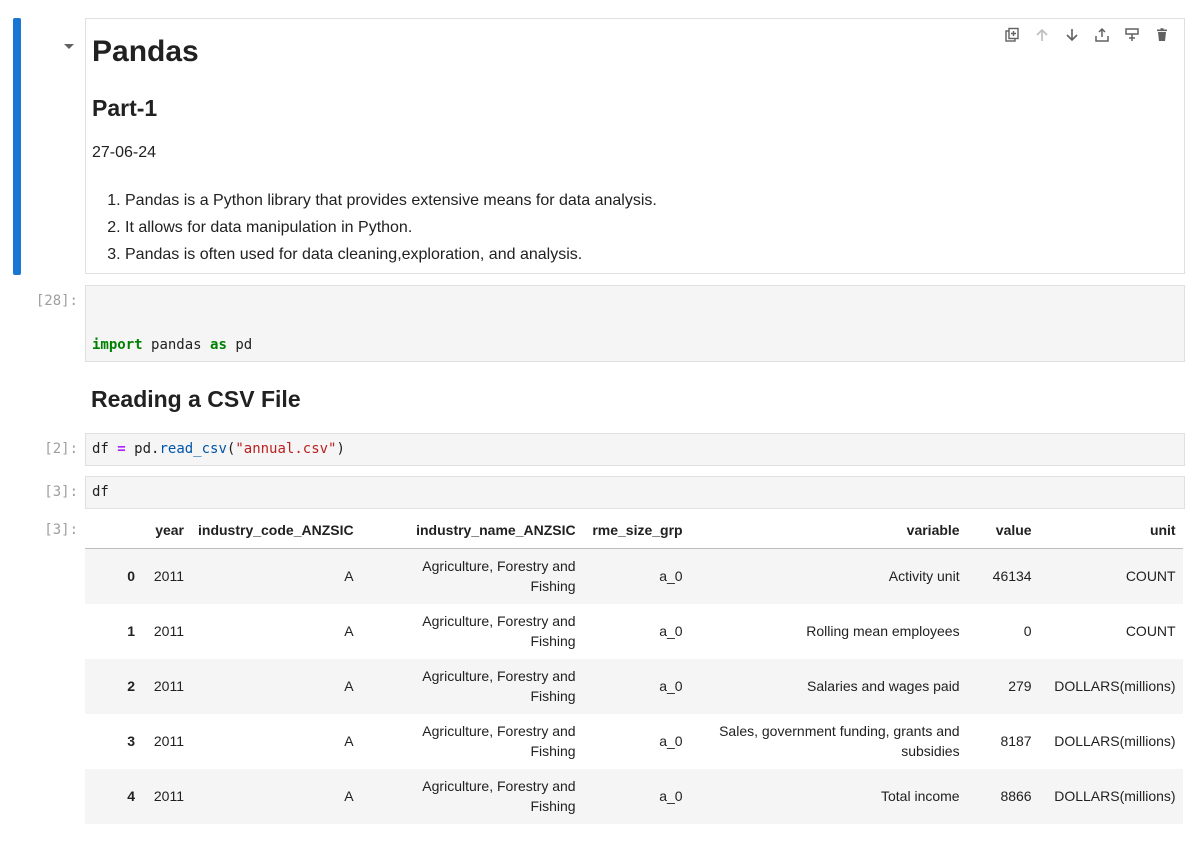  Describe the element at coordinates (1002, 530) in the screenshot. I see `column-header: value` at that location.